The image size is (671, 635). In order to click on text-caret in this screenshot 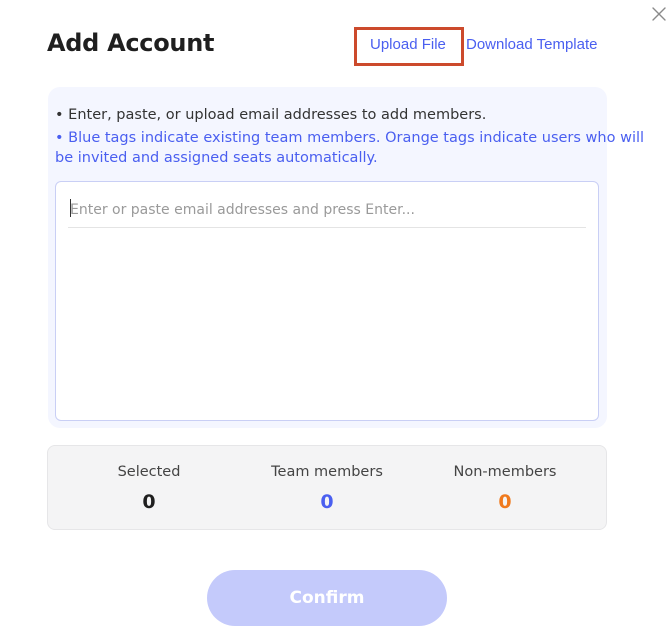, I will do `click(70, 208)`.